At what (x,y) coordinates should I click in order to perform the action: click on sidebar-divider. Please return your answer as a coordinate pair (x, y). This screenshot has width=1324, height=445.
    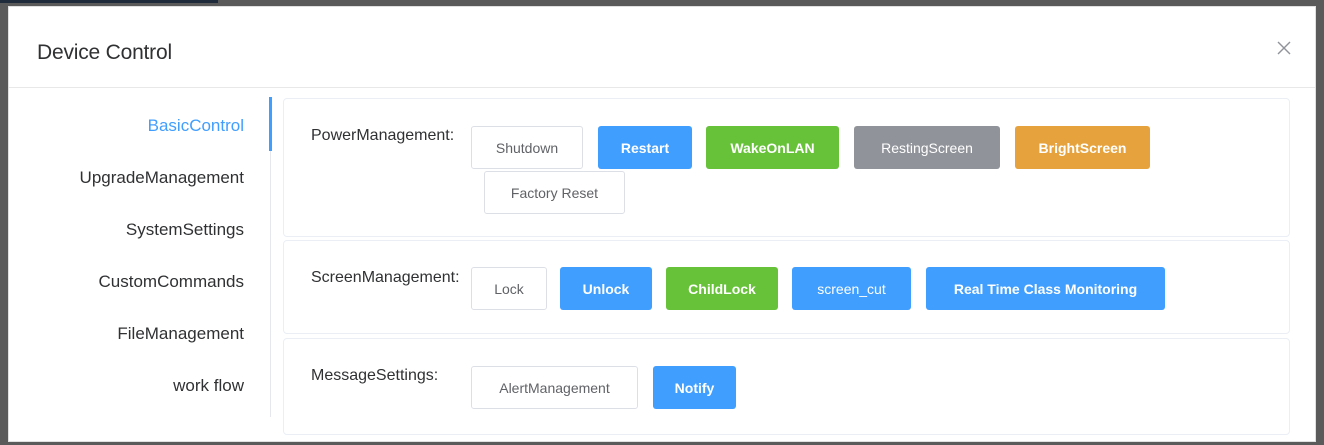
    Looking at the image, I should click on (270, 284).